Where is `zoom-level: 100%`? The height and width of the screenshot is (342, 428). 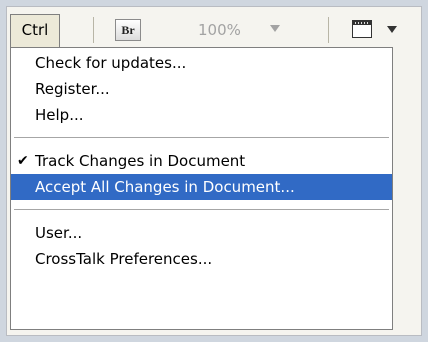
zoom-level: 100% is located at coordinates (219, 30).